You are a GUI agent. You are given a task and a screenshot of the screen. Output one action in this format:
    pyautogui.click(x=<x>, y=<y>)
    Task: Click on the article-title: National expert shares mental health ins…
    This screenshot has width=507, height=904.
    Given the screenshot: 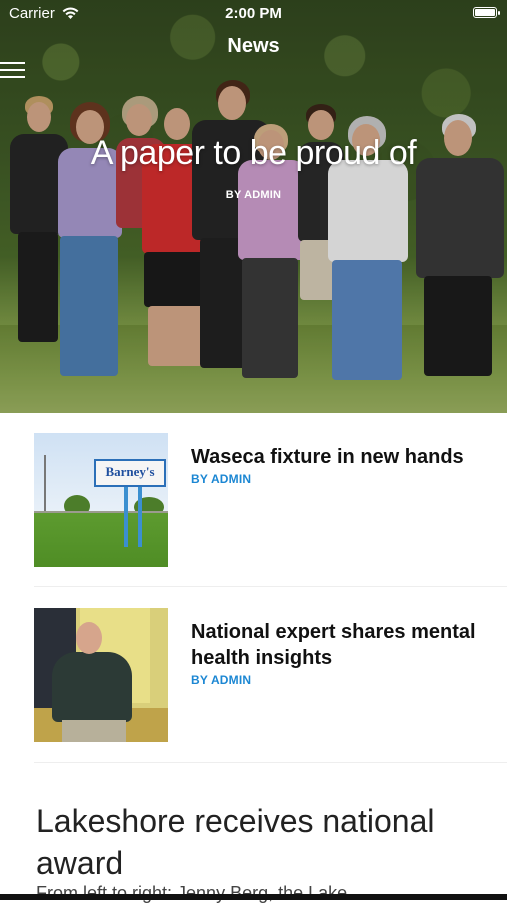 What is the action you would take?
    pyautogui.click(x=341, y=645)
    